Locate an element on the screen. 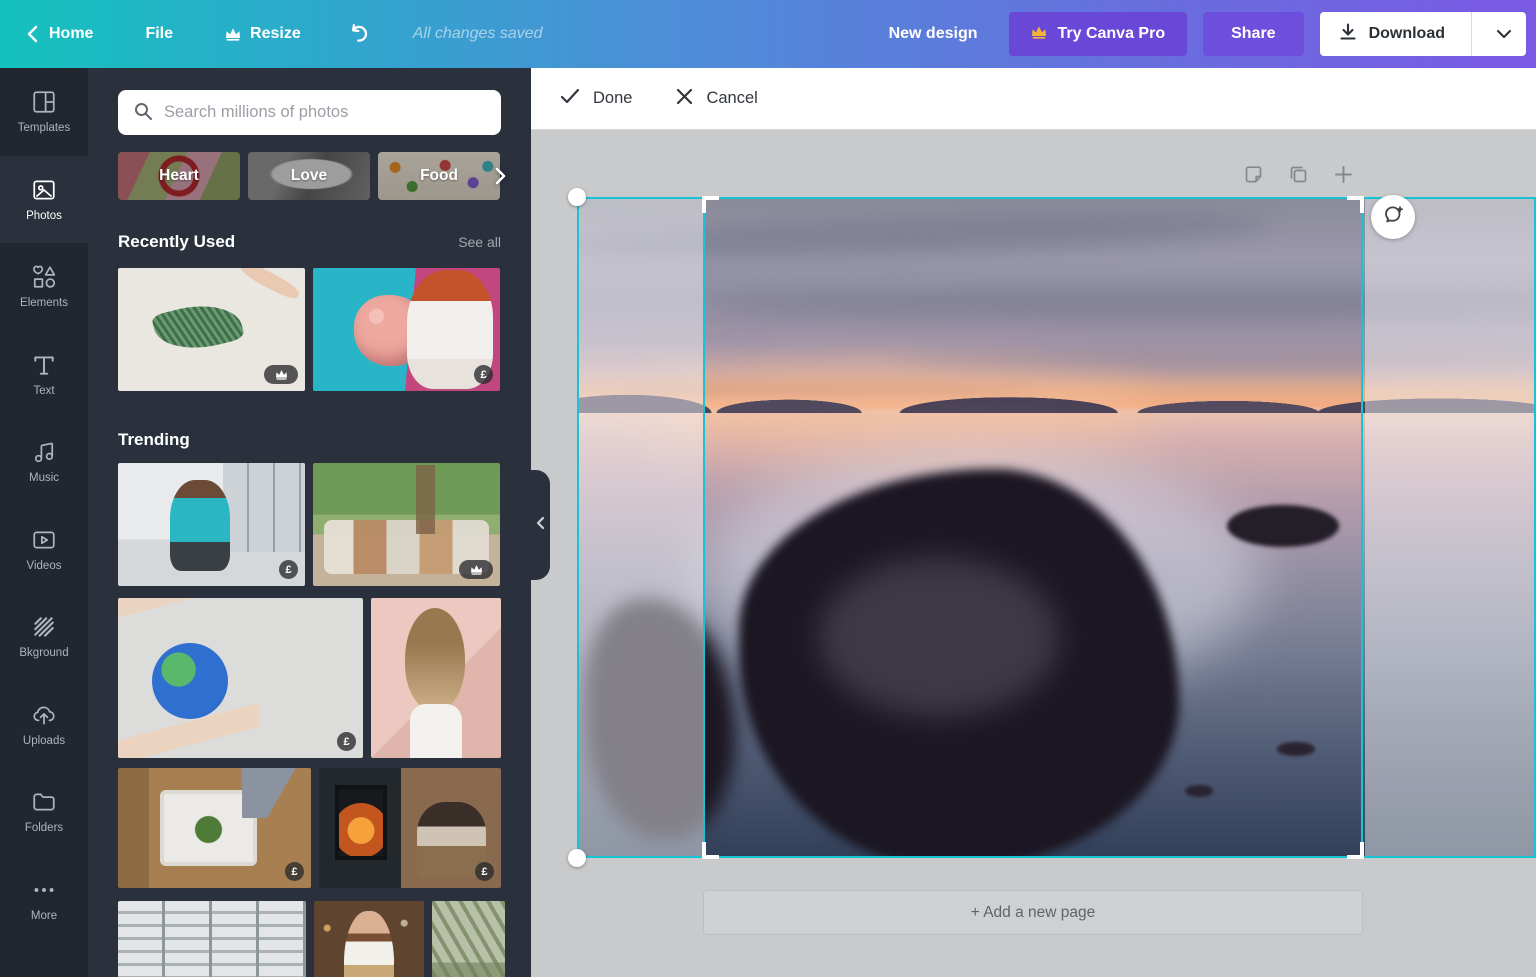 The height and width of the screenshot is (977, 1536). photo-thumbnail-earth-globe: £ is located at coordinates (240, 678).